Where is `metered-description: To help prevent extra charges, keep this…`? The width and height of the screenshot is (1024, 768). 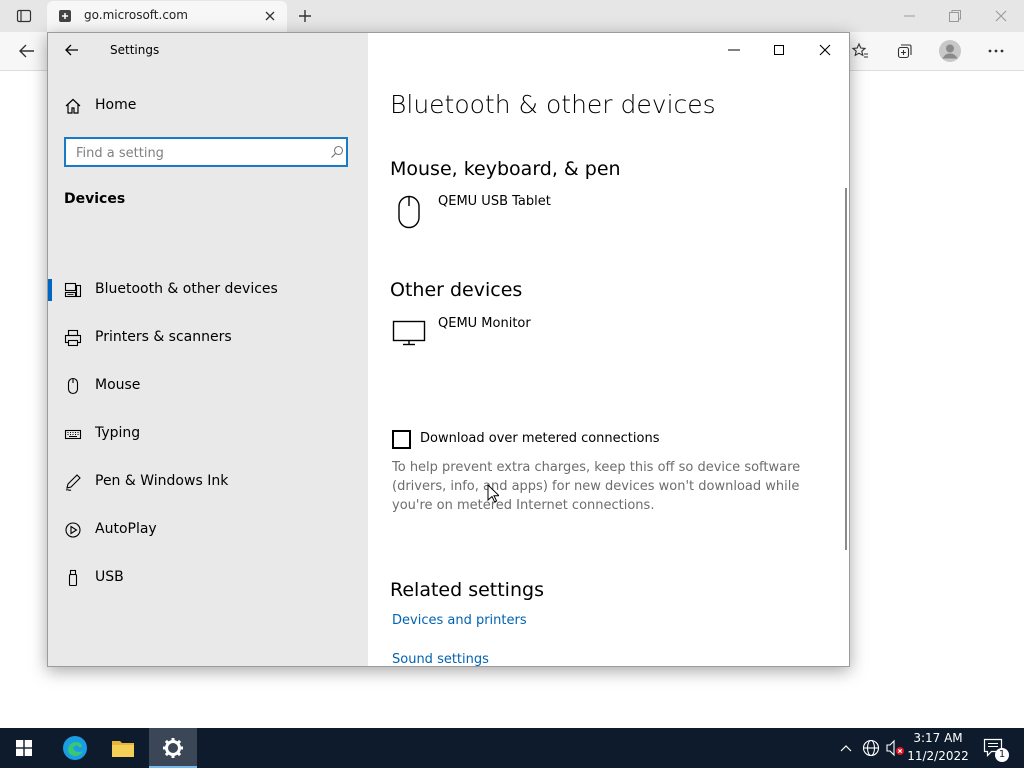 metered-description: To help prevent extra charges, keep this… is located at coordinates (596, 486).